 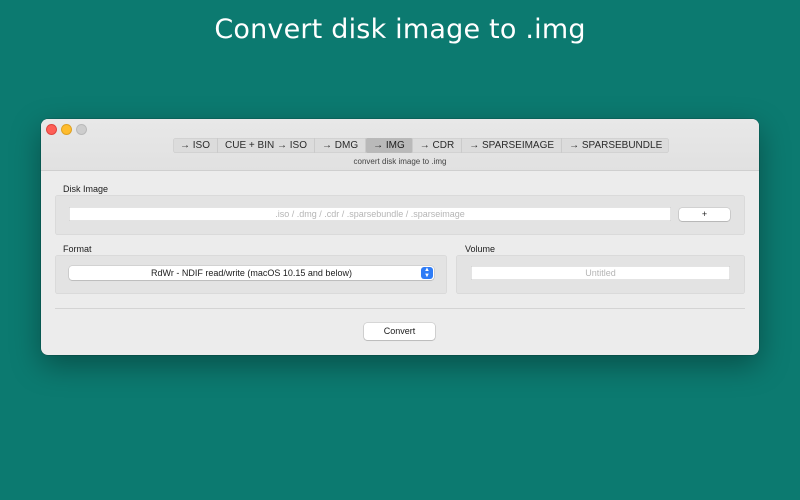 I want to click on toolbar-subtitle: convert disk image to .img, so click(x=400, y=161).